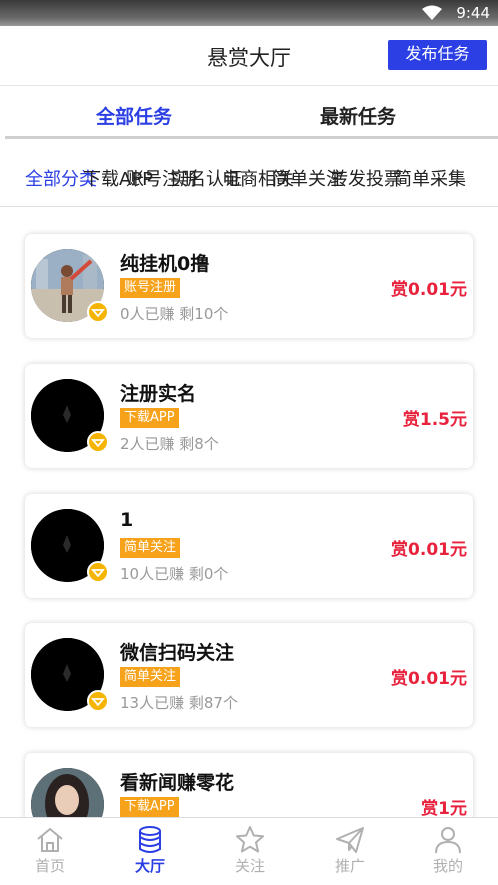  Describe the element at coordinates (179, 703) in the screenshot. I see `task-stats: 13人已赚 剩87个` at that location.